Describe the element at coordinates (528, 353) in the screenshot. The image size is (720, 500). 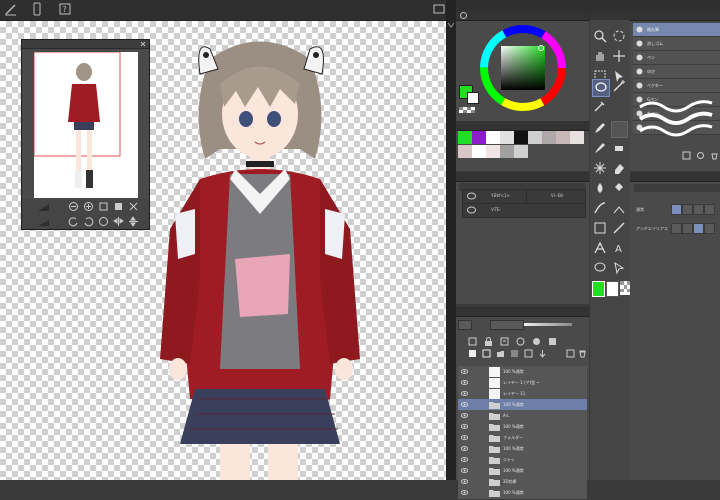
I see `lock-alpha-icon` at that location.